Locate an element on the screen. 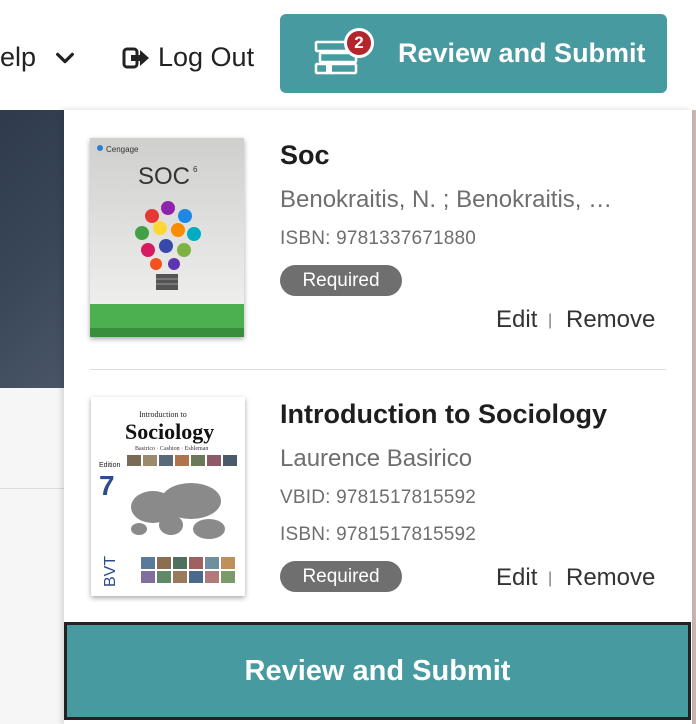  book-title: Introduction to Sociology is located at coordinates (443, 414).